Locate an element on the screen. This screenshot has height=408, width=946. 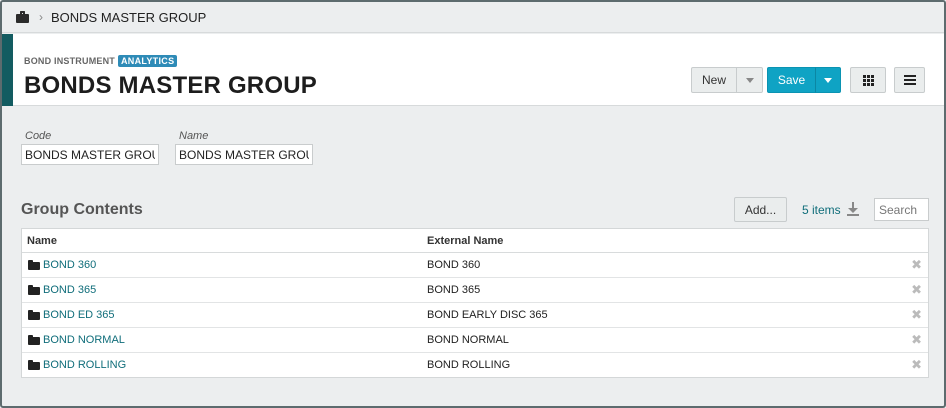
new-dropdown-button is located at coordinates (749, 80).